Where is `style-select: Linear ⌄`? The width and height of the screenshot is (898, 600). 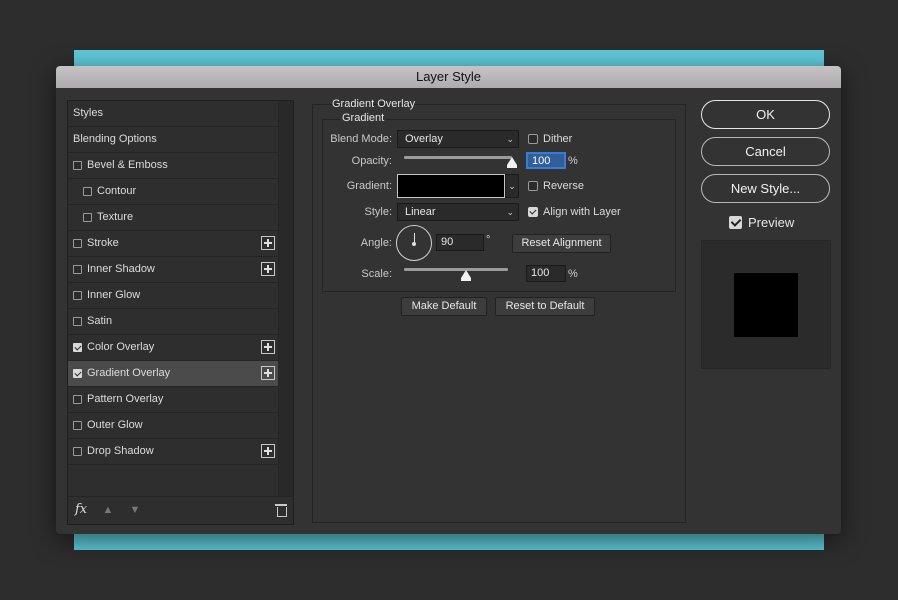
style-select: Linear ⌄ is located at coordinates (458, 212).